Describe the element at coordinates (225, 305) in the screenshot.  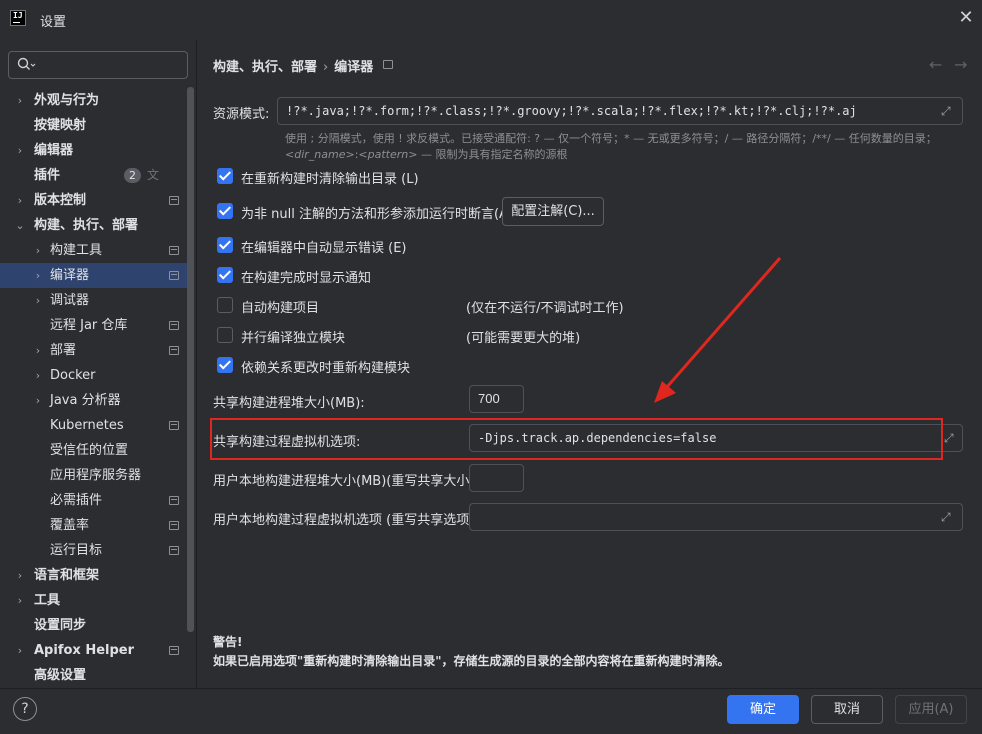
I see `auto-build-checkbox` at that location.